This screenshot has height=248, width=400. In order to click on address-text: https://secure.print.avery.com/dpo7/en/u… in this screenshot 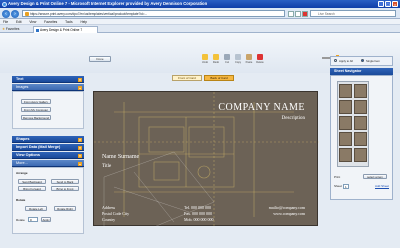, I will do `click(89, 14)`.